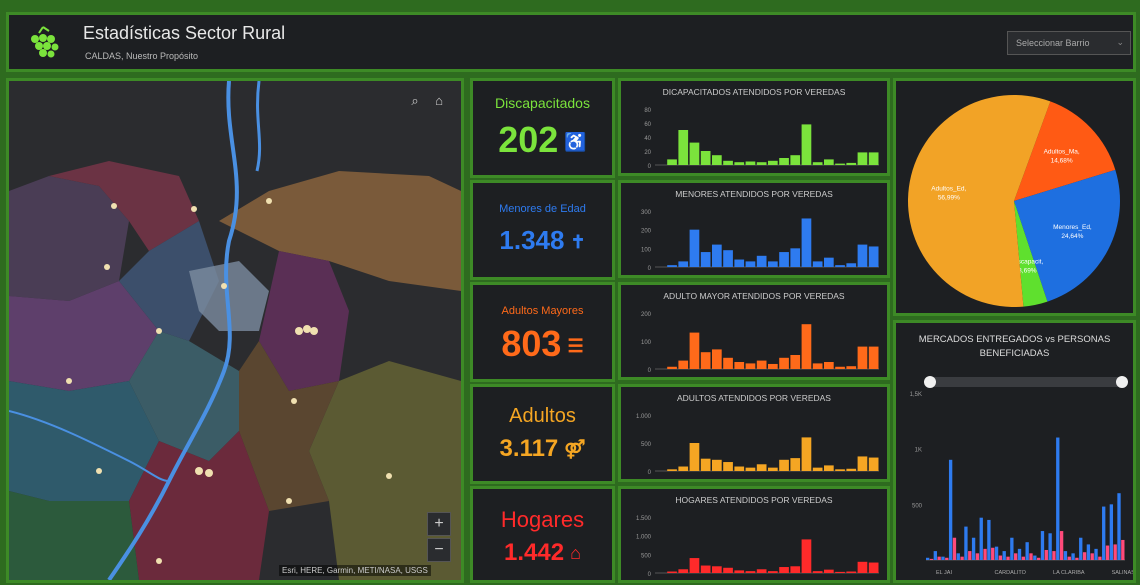 The width and height of the screenshot is (1140, 585). I want to click on home-icon: ⌂, so click(575, 553).